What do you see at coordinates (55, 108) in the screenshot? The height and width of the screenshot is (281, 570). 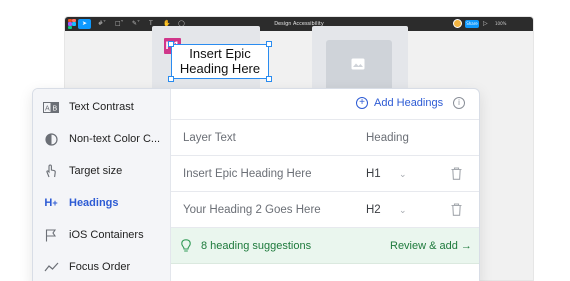 I see `svg-text: B` at bounding box center [55, 108].